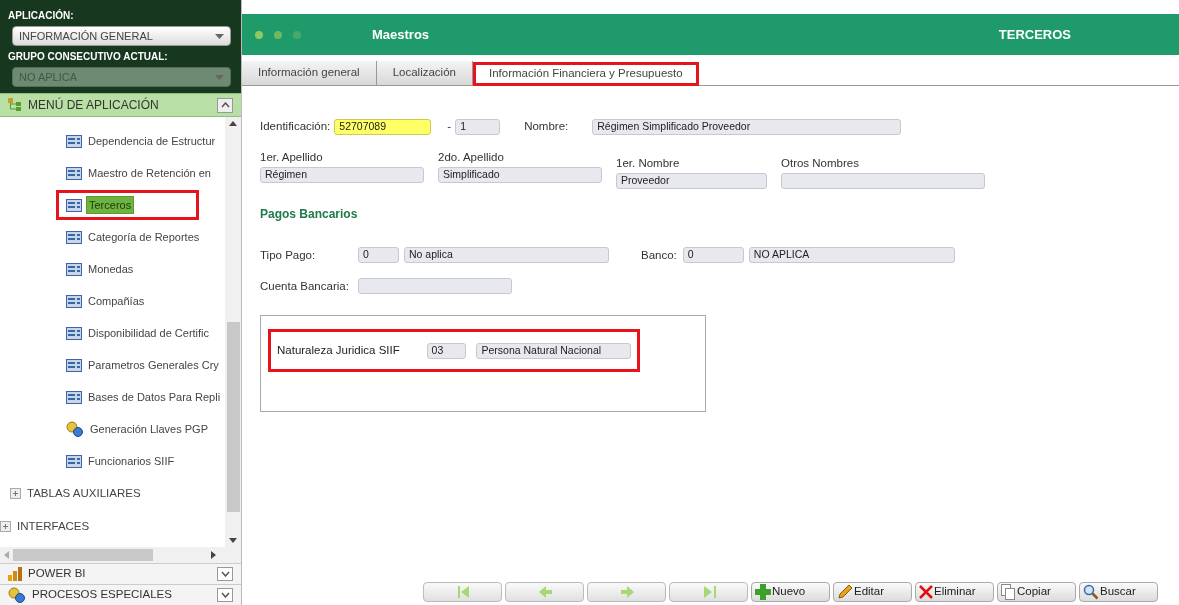 This screenshot has height=605, width=1179. Describe the element at coordinates (424, 73) in the screenshot. I see `tab: Localización` at that location.